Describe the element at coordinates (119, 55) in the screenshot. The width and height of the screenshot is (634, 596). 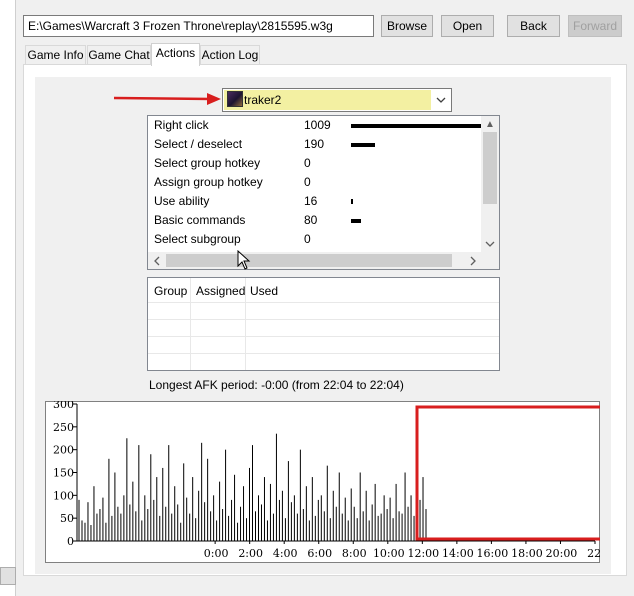
I see `tab-game-chat: Game Chat` at that location.